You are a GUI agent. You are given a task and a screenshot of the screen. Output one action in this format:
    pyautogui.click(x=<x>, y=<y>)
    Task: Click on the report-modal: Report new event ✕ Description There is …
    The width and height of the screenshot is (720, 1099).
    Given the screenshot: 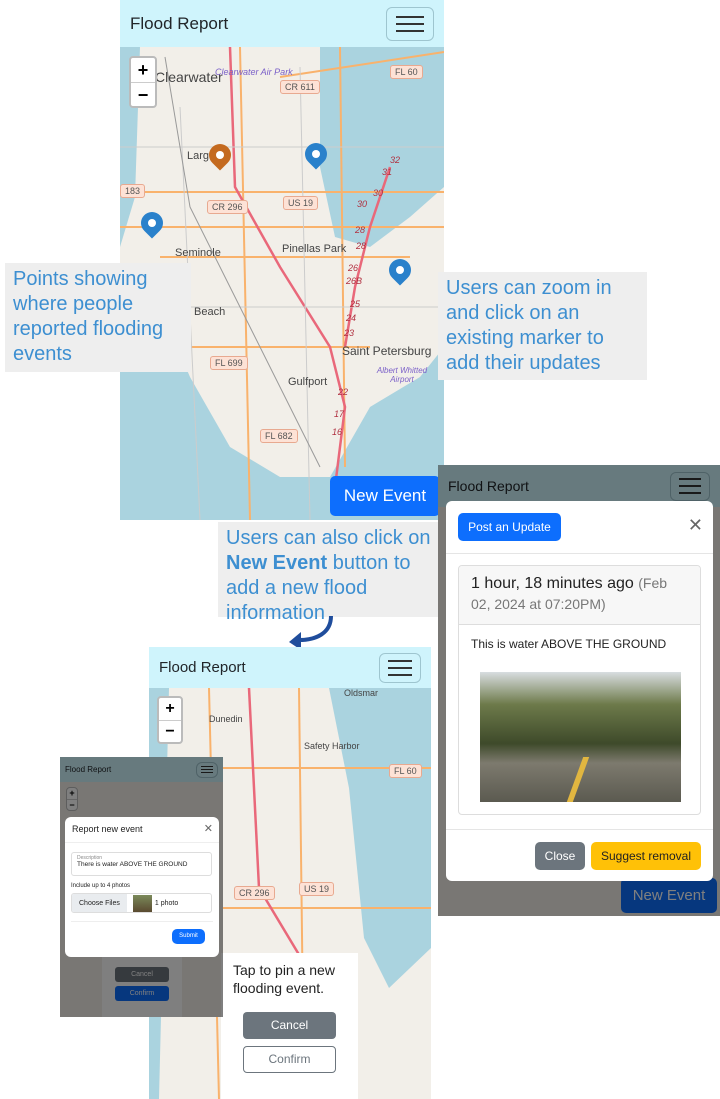 What is the action you would take?
    pyautogui.click(x=142, y=887)
    